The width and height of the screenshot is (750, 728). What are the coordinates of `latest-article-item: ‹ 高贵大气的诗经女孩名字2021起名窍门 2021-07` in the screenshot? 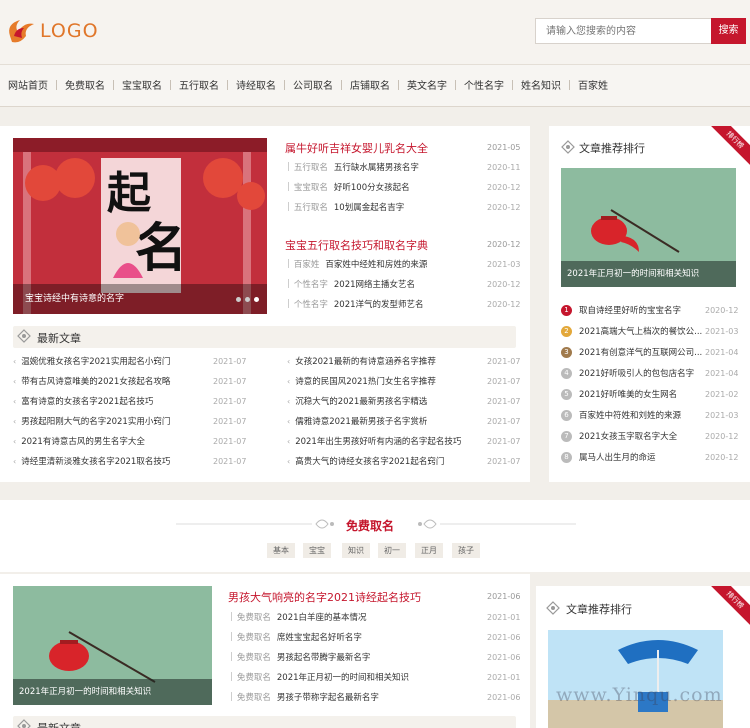 It's located at (403, 461).